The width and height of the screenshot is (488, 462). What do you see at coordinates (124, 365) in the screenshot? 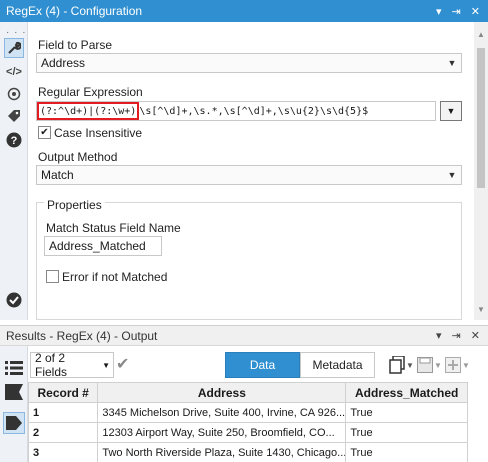
I see `check-icon: ✔` at bounding box center [124, 365].